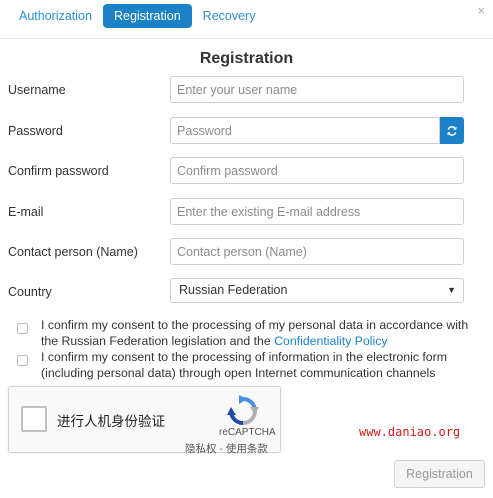 This screenshot has height=498, width=493. I want to click on tab-recovery: Recovery, so click(229, 16).